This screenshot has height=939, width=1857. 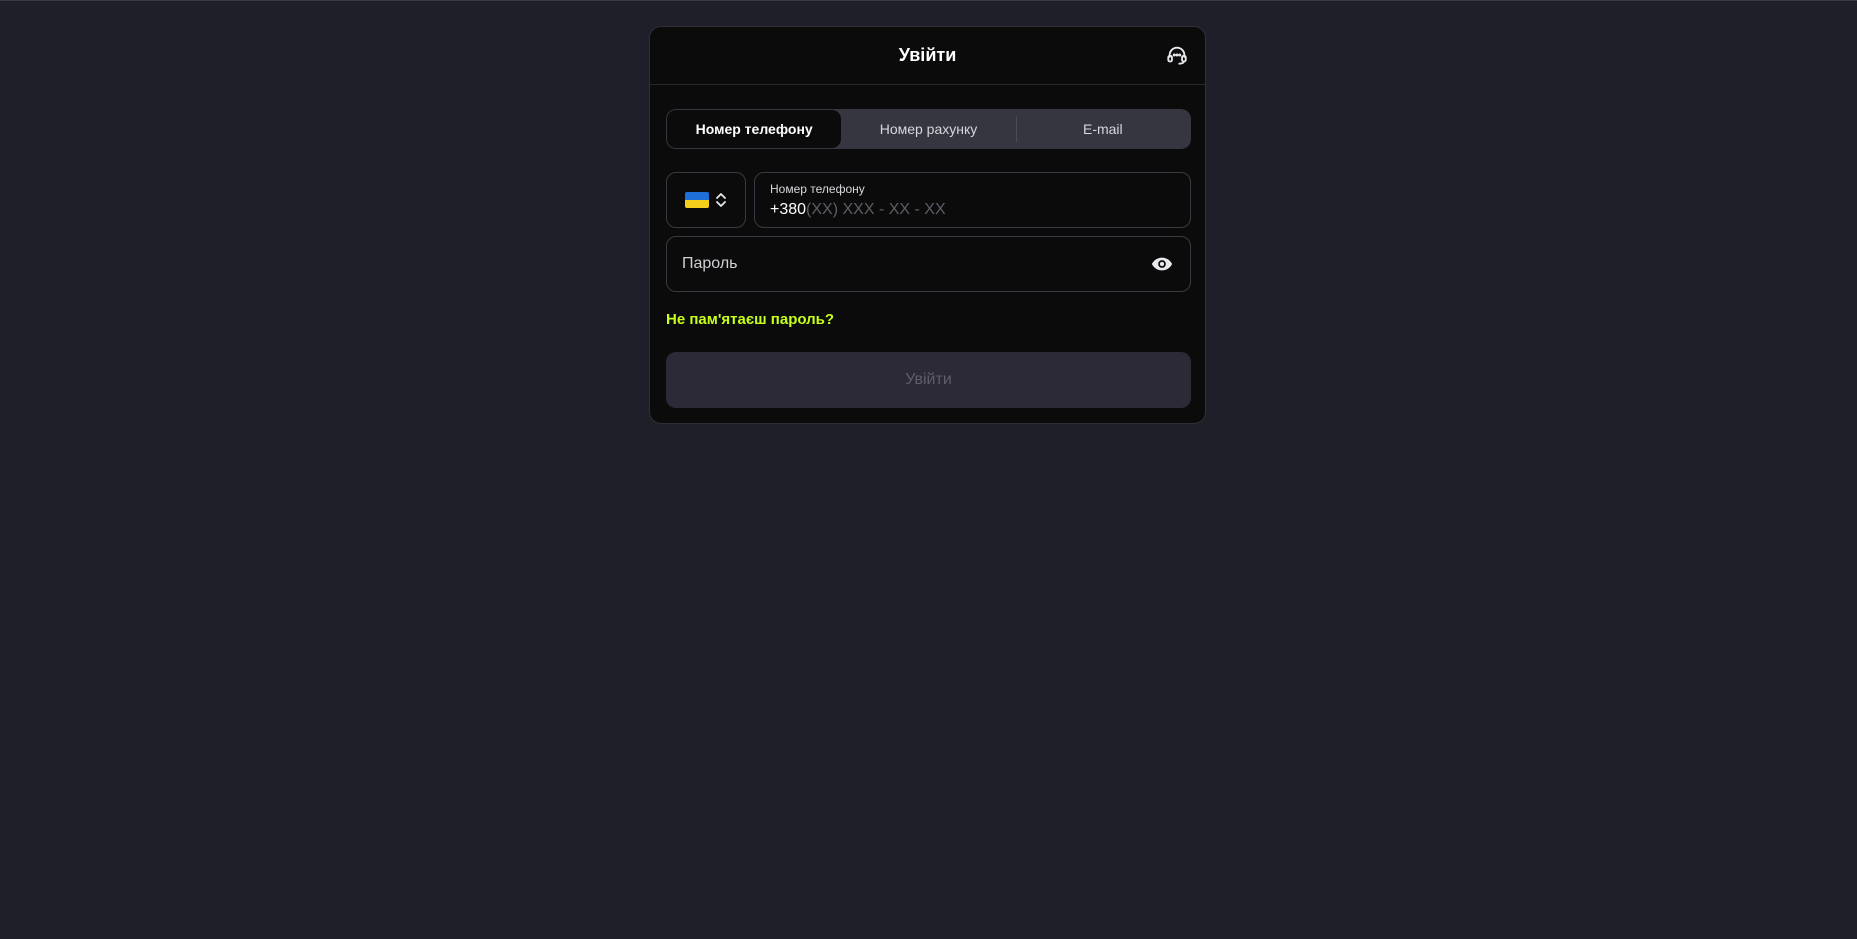 I want to click on ukraine-flag-icon, so click(x=697, y=200).